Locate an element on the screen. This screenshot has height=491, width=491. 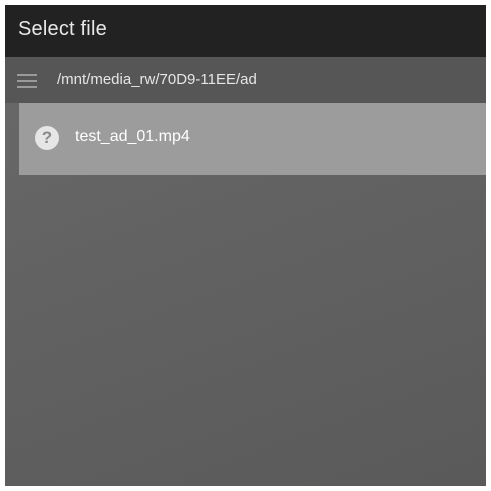
path-bar: /mnt/media_rw/70D9-11EE/ad is located at coordinates (245, 80).